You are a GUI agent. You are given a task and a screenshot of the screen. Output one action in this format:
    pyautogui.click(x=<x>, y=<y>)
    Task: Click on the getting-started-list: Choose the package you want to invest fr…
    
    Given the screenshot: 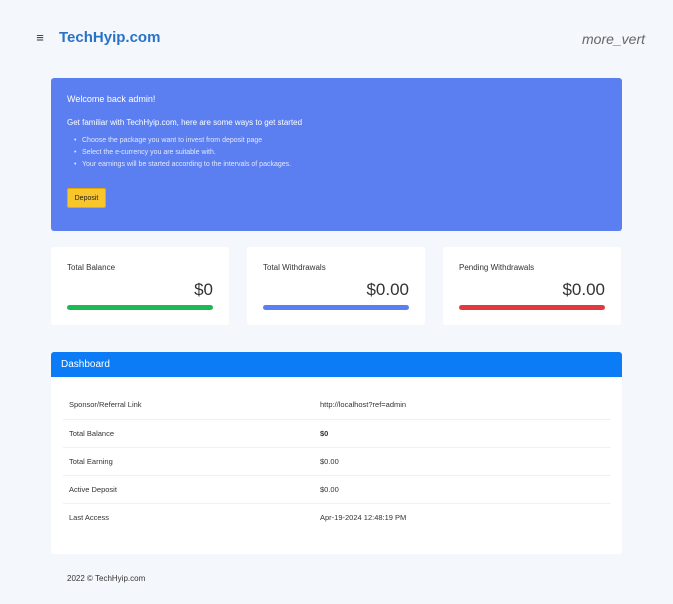 What is the action you would take?
    pyautogui.click(x=340, y=152)
    